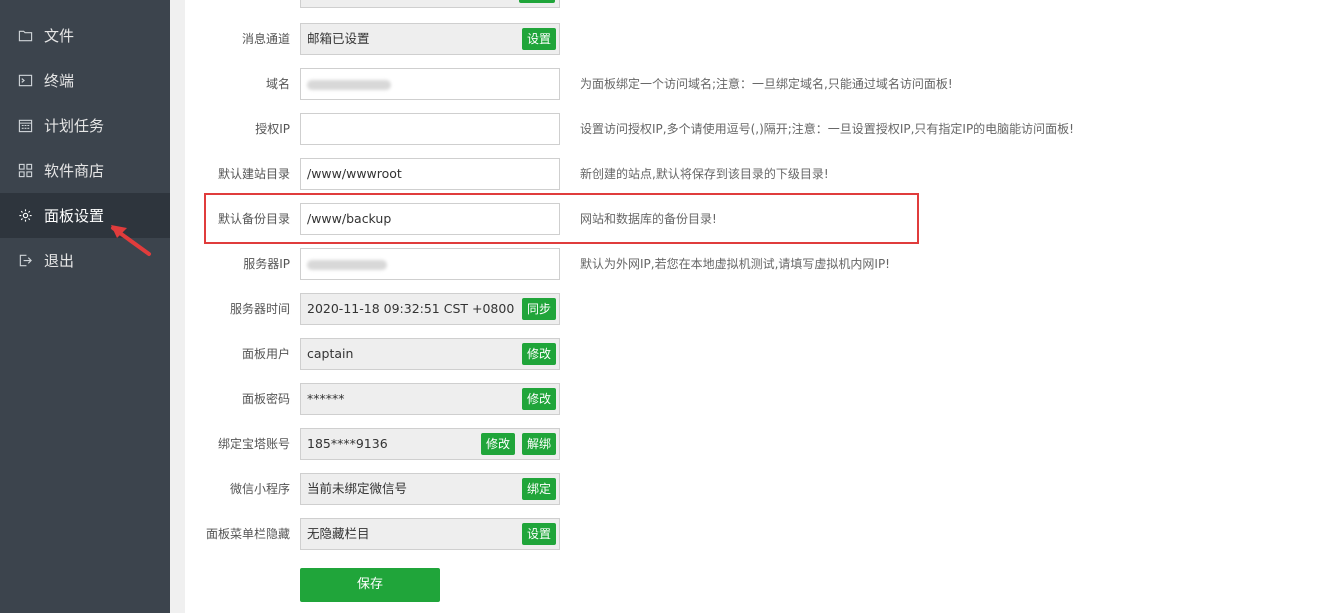 Image resolution: width=1331 pixels, height=613 pixels. What do you see at coordinates (25, 216) in the screenshot?
I see `gear-icon` at bounding box center [25, 216].